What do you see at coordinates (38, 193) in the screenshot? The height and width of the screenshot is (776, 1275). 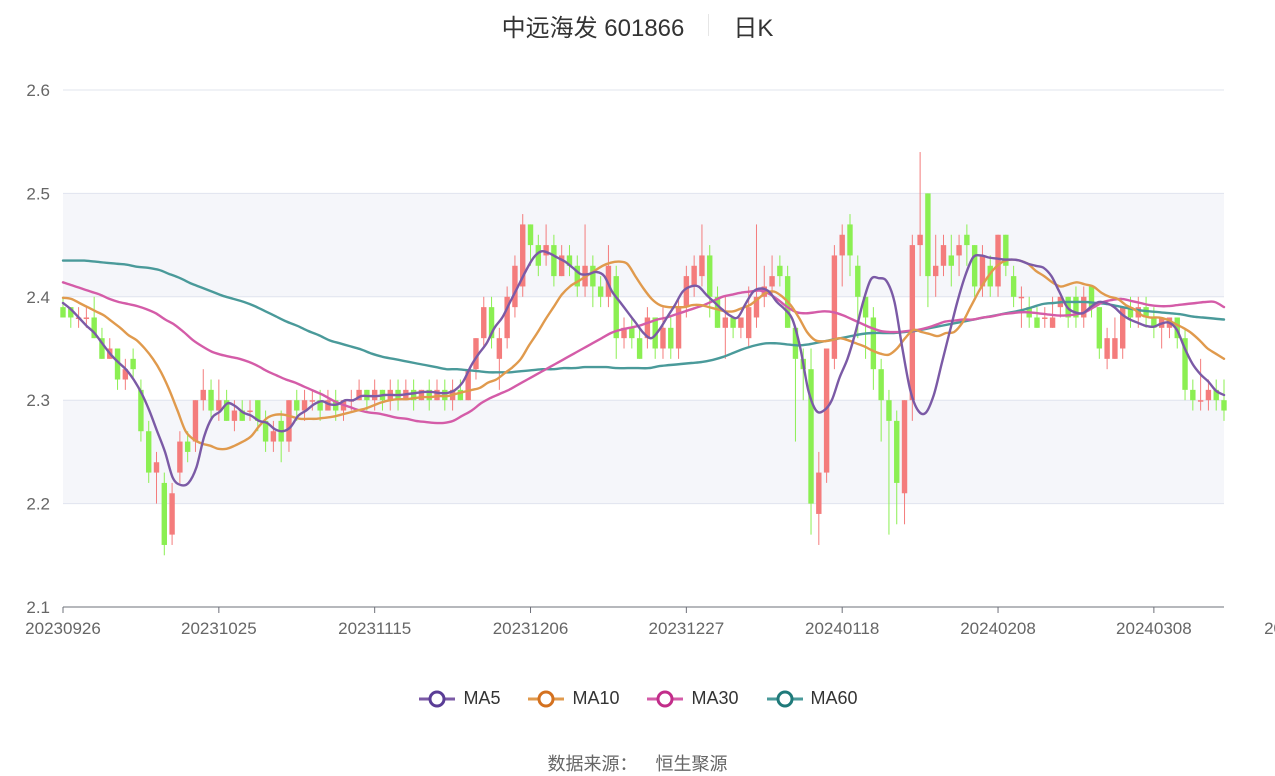 I see `y-tick-label: 2.5` at bounding box center [38, 193].